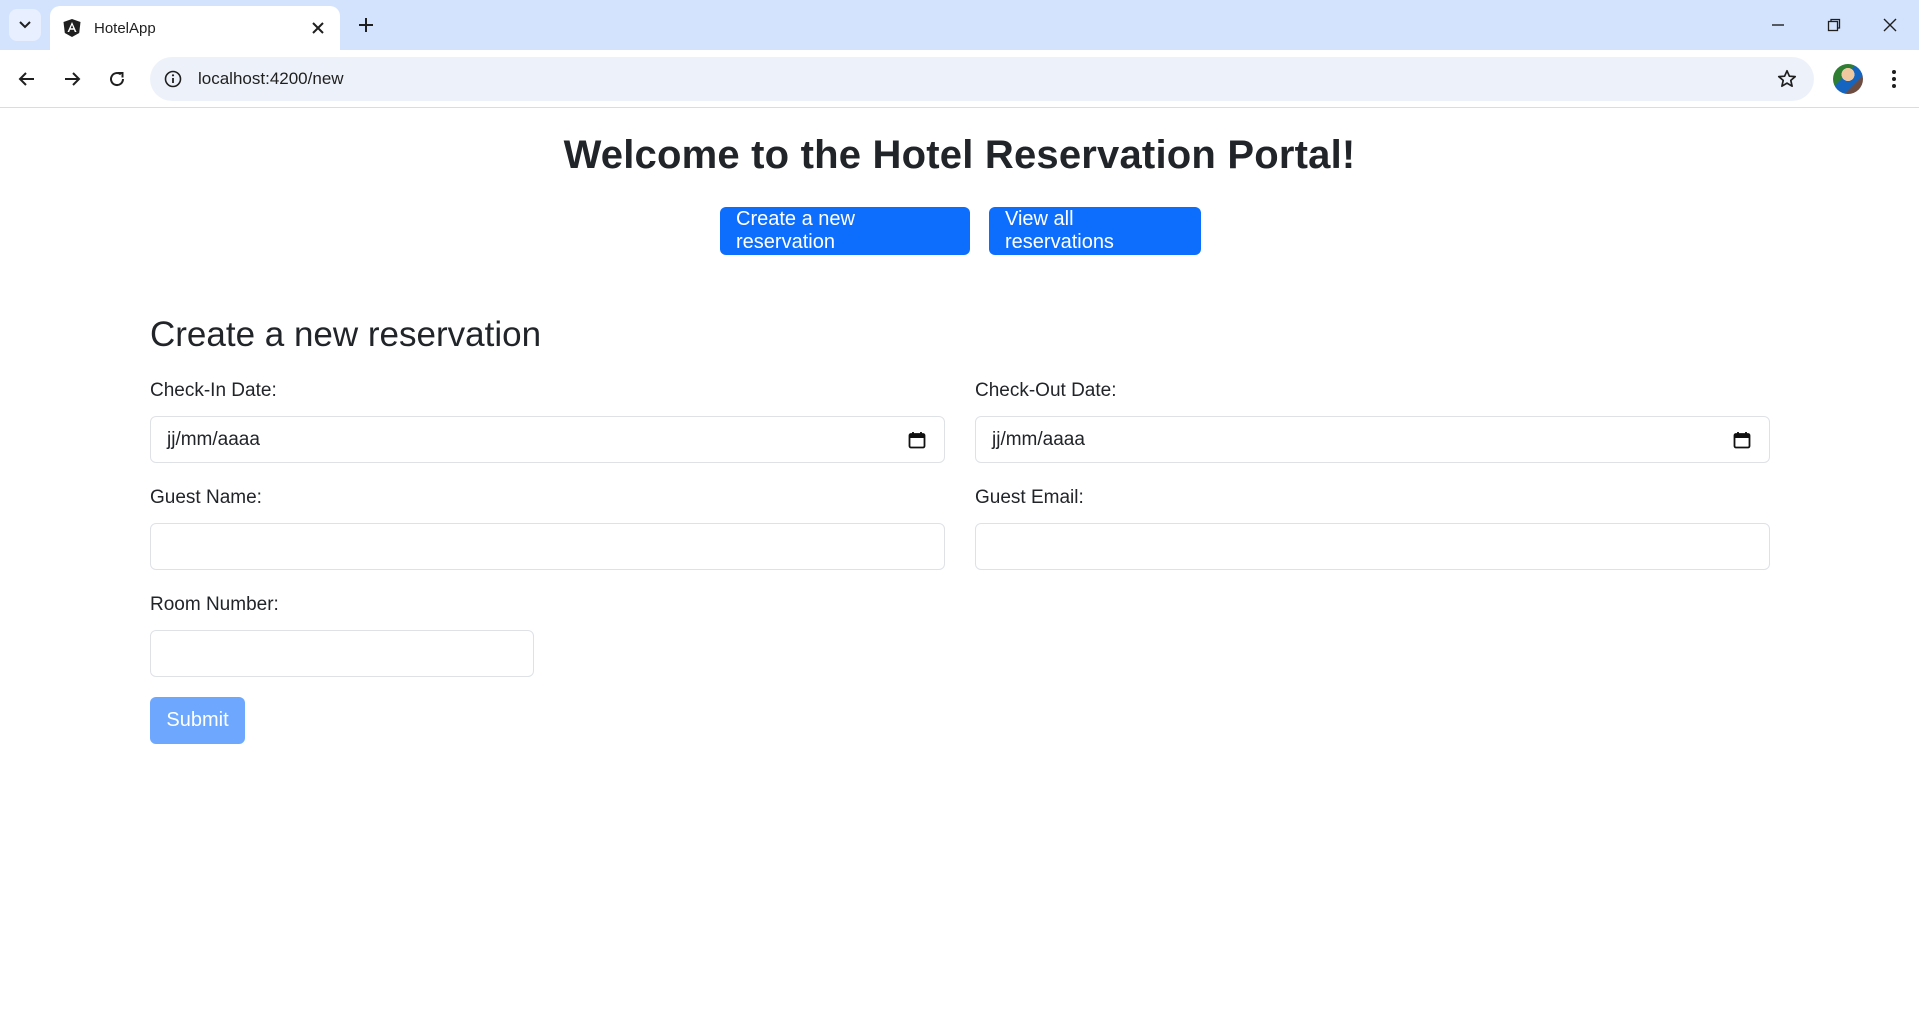 The height and width of the screenshot is (1010, 1919). I want to click on guest-name-input, so click(547, 546).